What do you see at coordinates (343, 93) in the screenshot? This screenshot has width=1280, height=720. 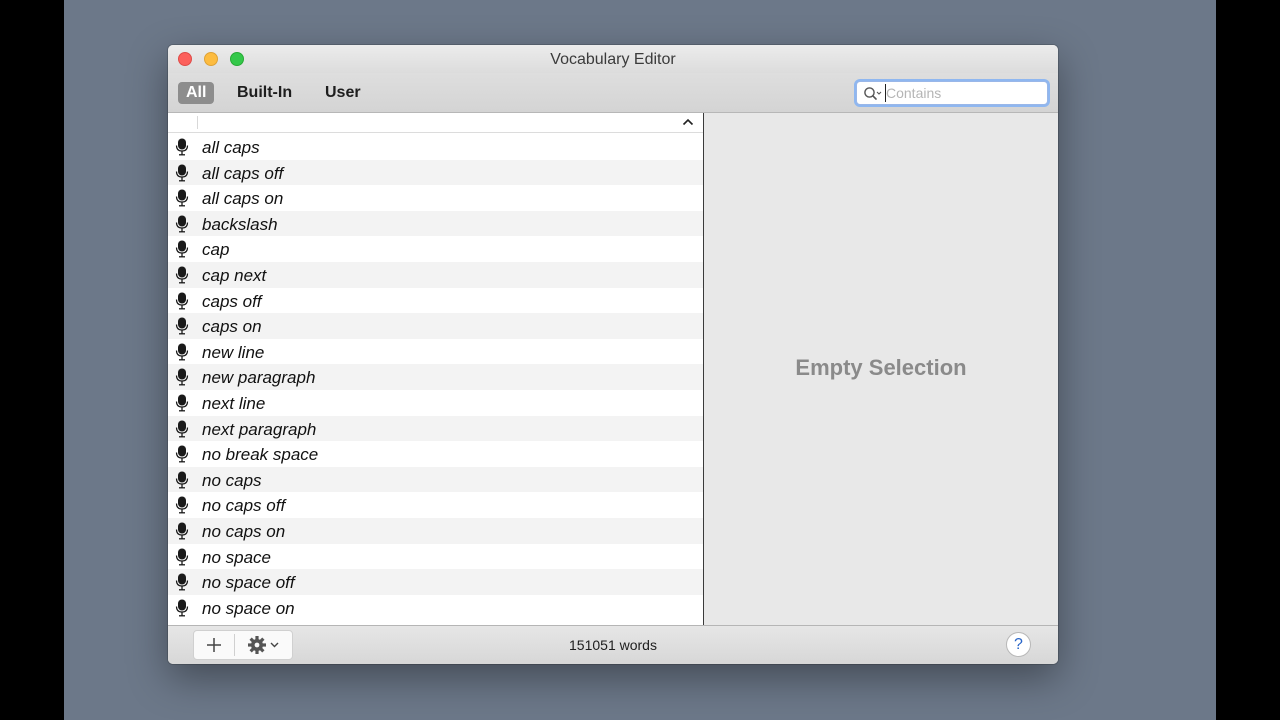 I see `scope-user-button: User` at bounding box center [343, 93].